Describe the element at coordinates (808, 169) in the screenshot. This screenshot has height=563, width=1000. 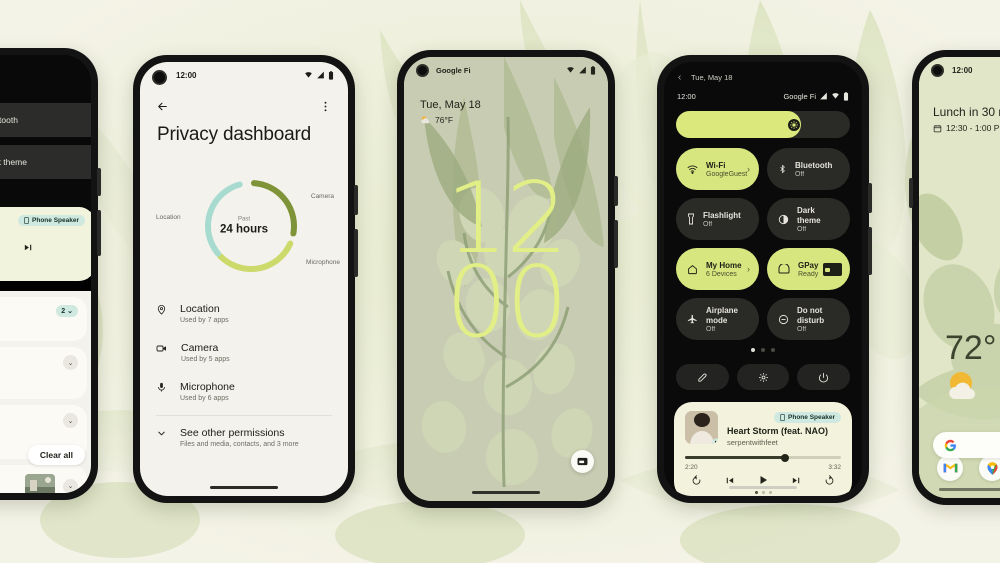
I see `qs-tile-bluetooth: Bluetooth Off` at that location.